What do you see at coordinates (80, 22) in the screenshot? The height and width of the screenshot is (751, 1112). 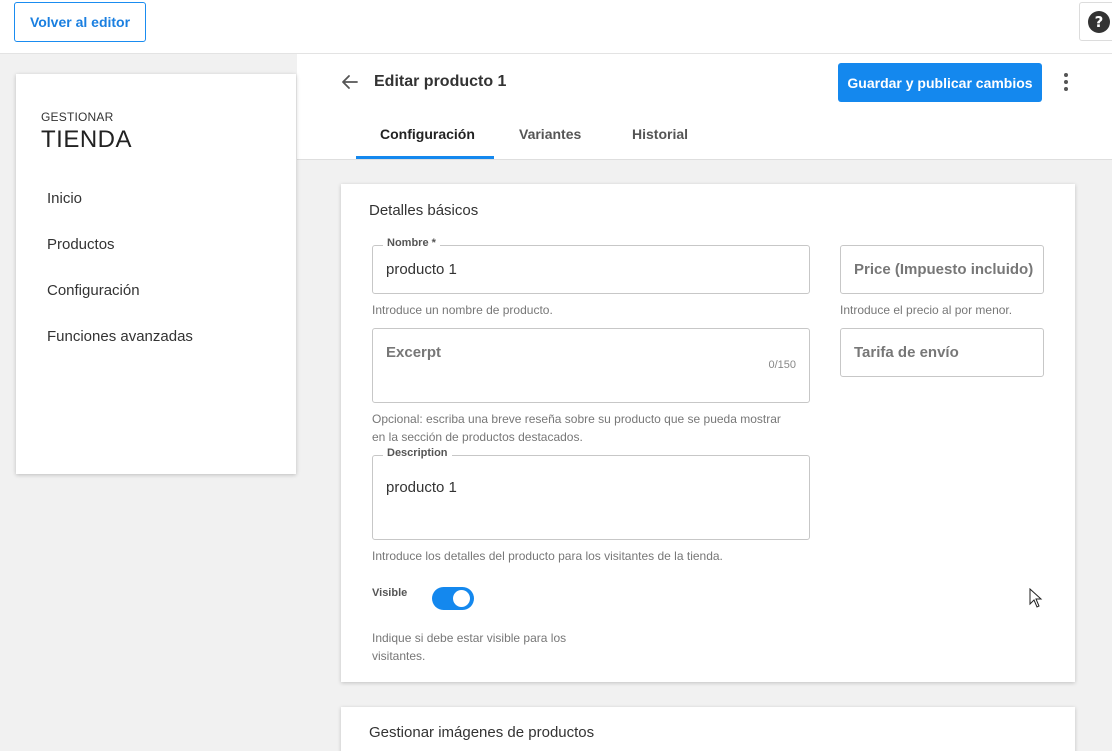 I see `back-to-editor-button: Volver al editor` at bounding box center [80, 22].